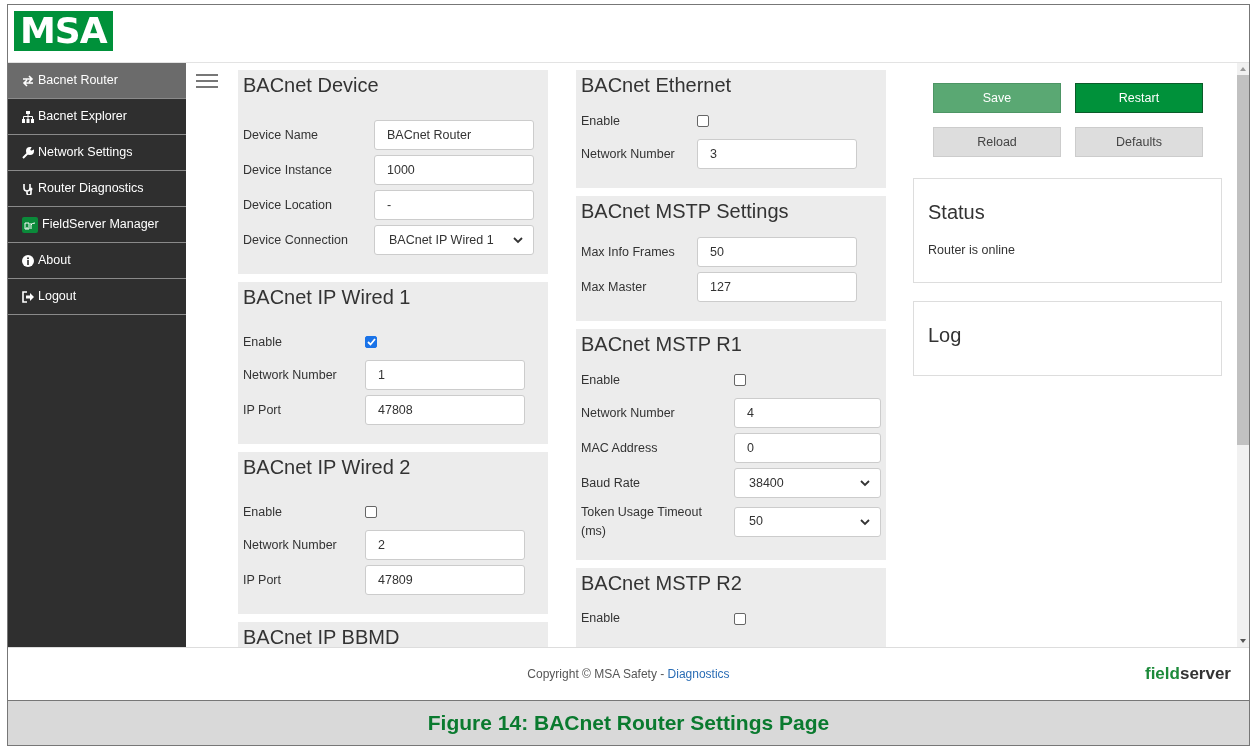  What do you see at coordinates (657, 85) in the screenshot?
I see `panel-title: BACnet Ethernet` at bounding box center [657, 85].